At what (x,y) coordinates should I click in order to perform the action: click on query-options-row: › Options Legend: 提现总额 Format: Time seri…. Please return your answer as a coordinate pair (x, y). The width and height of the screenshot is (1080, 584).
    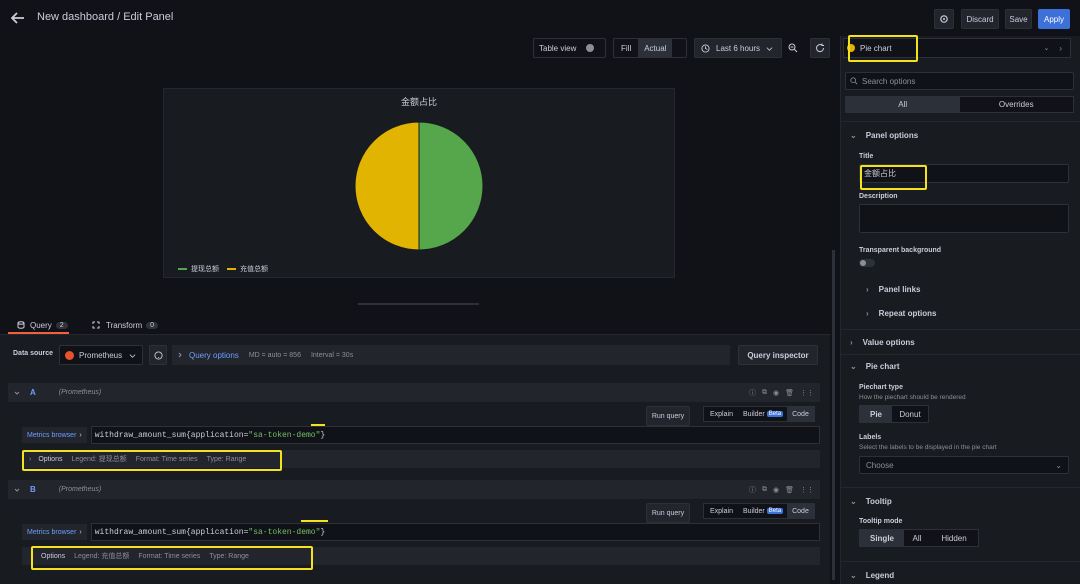
    Looking at the image, I should click on (421, 459).